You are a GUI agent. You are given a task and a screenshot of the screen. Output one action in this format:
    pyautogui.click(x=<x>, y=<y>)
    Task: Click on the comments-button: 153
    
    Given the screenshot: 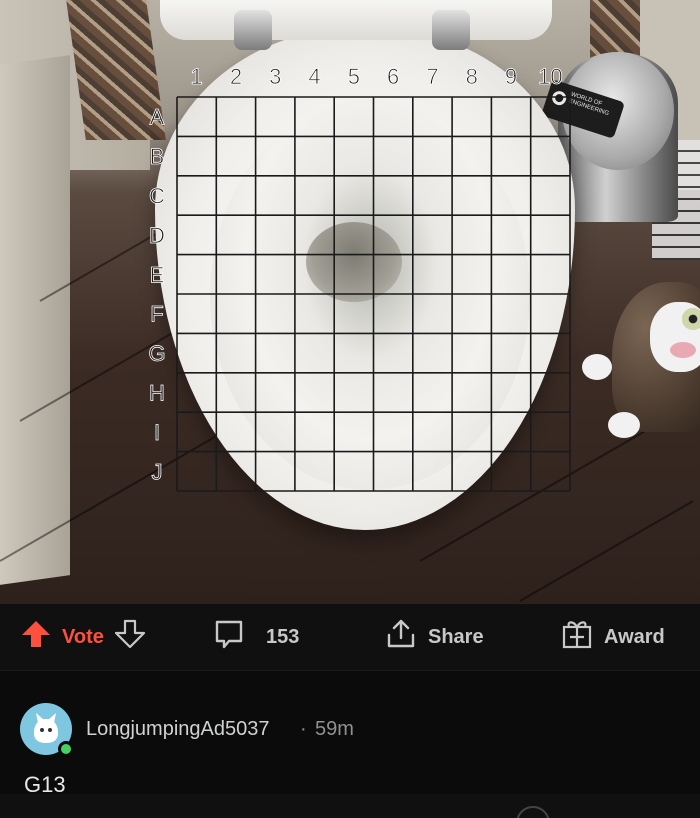 What is the action you would take?
    pyautogui.click(x=255, y=637)
    